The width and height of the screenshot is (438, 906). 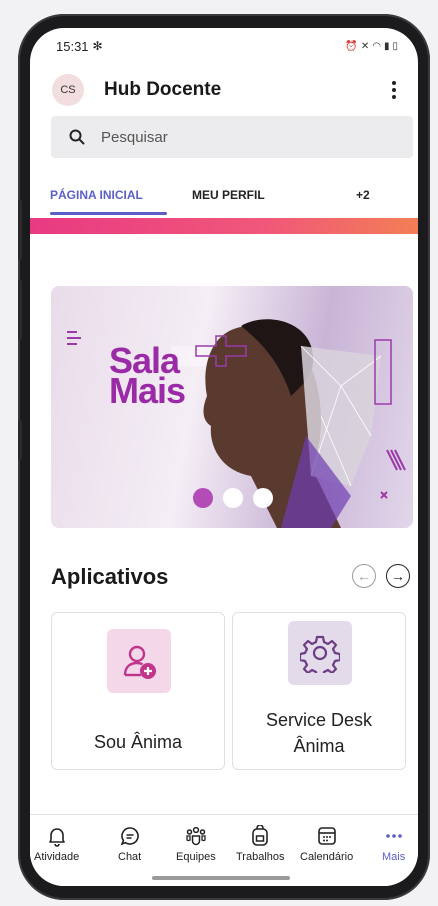 What do you see at coordinates (97, 46) in the screenshot?
I see `fan-icon: ✻` at bounding box center [97, 46].